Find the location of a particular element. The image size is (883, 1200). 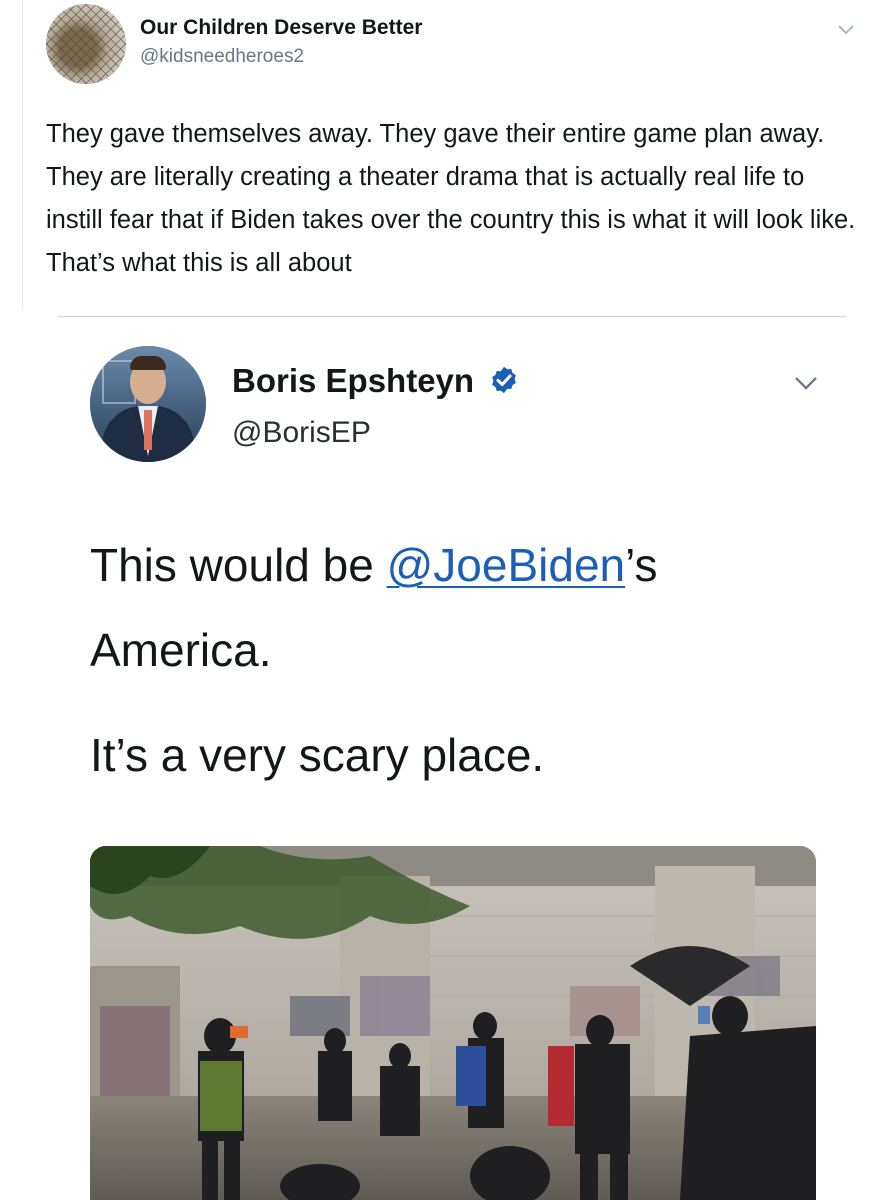

quoted-author-name-text: Boris Epshteyn is located at coordinates (353, 380).